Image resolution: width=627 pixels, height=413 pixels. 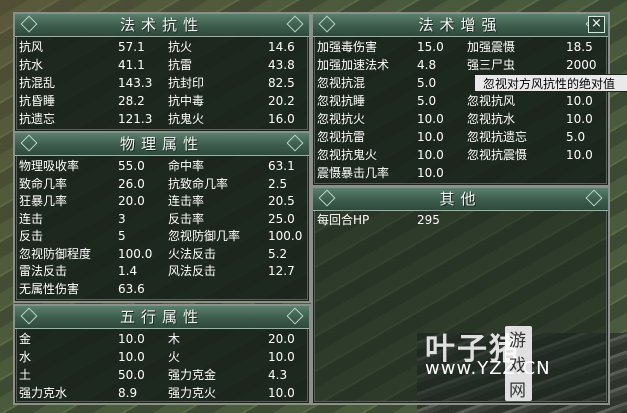 I want to click on stat-label: 无属性伤害, so click(x=49, y=288).